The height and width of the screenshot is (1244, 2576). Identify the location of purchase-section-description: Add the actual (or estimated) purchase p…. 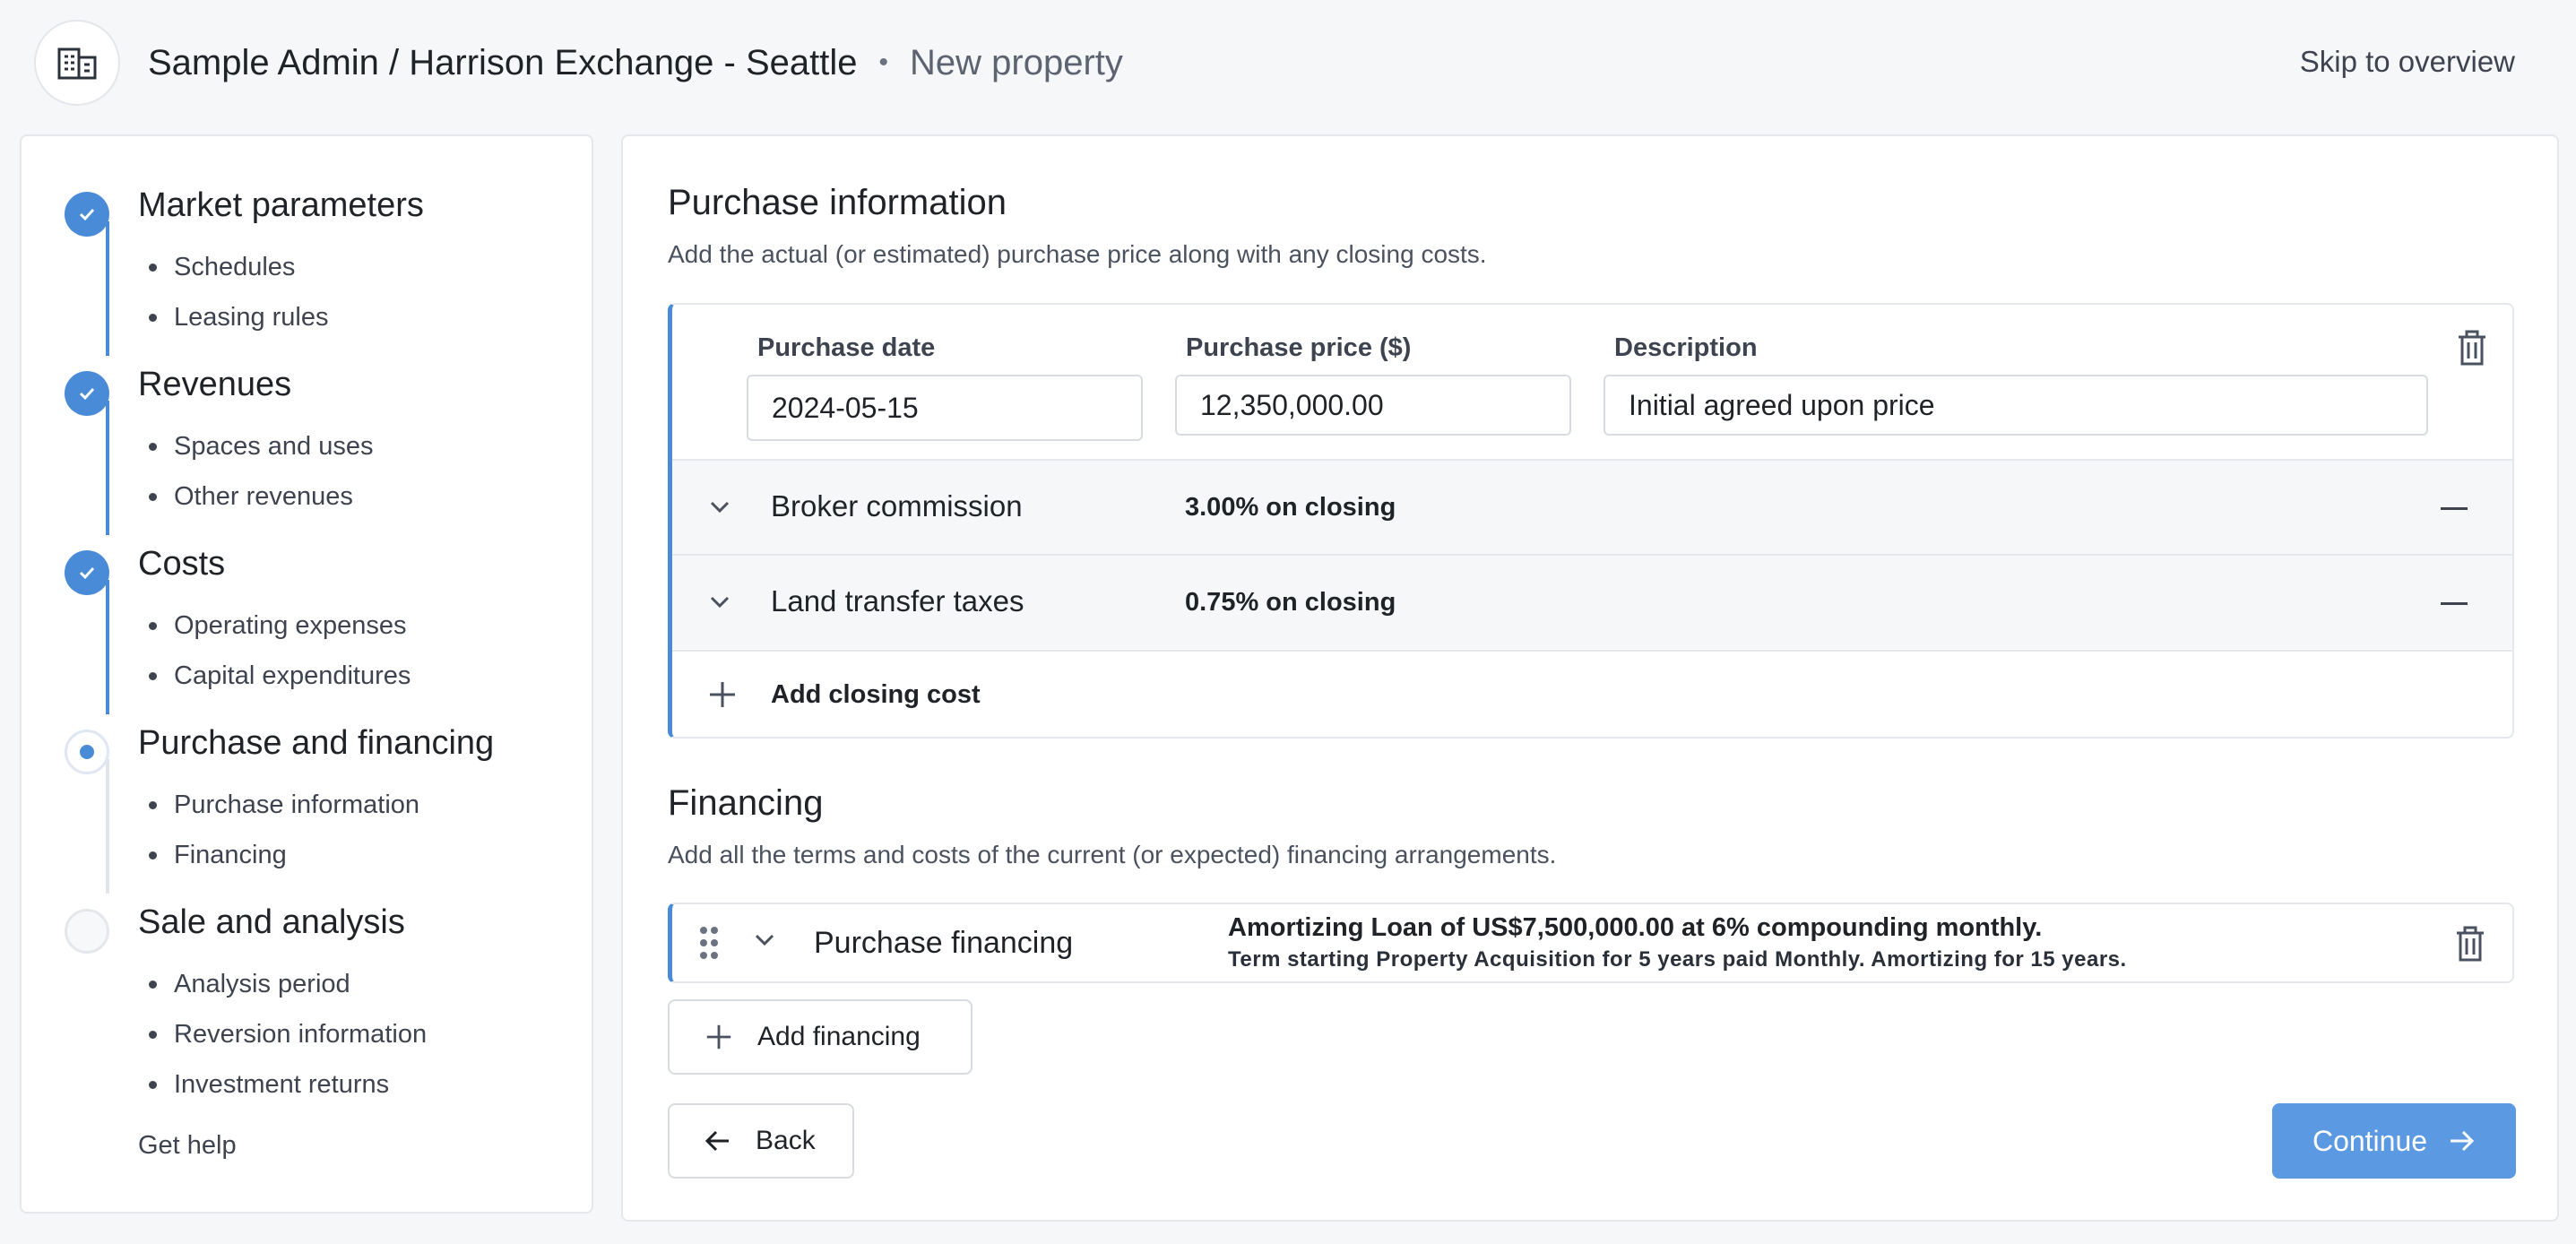
(1077, 254).